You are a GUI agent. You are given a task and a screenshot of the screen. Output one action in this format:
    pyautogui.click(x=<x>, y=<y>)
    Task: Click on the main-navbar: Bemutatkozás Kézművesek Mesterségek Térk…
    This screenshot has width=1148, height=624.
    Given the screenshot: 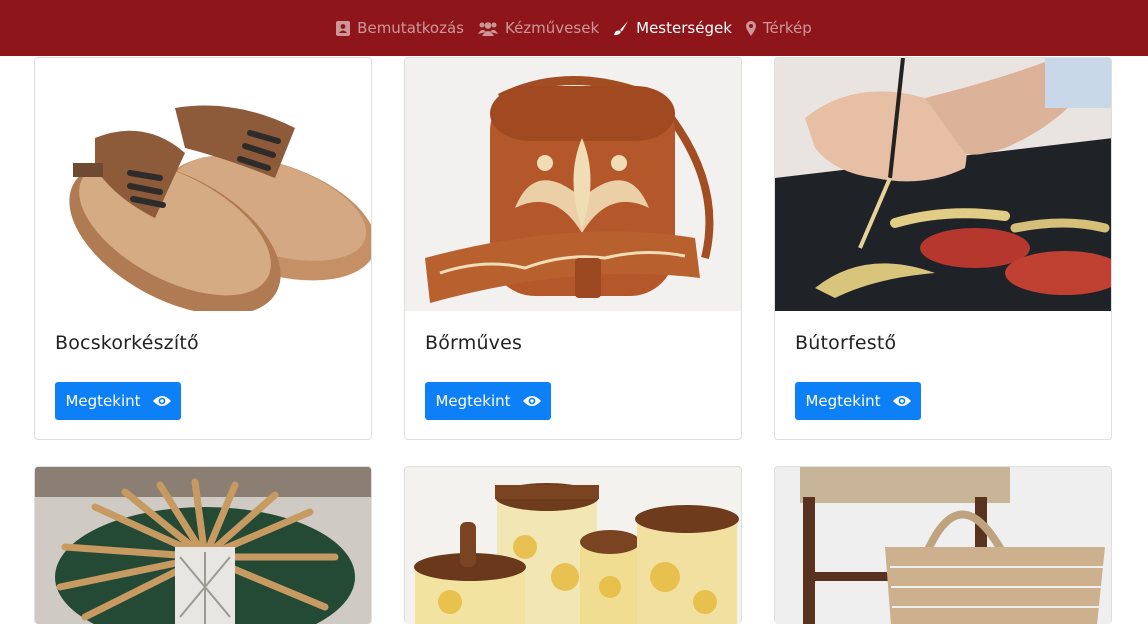 What is the action you would take?
    pyautogui.click(x=574, y=28)
    